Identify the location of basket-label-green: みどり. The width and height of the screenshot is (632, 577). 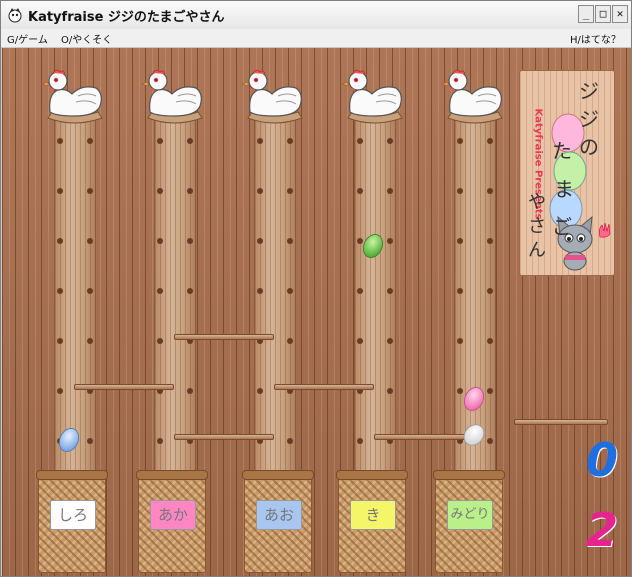
(470, 515).